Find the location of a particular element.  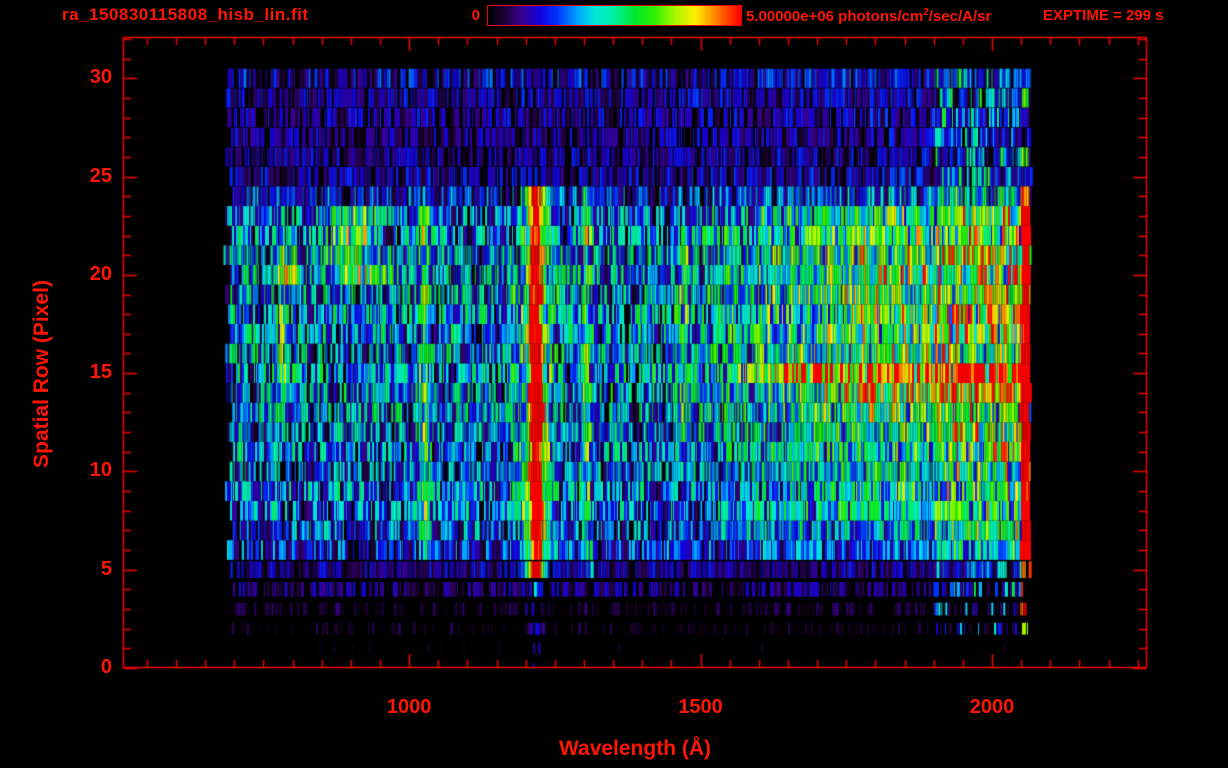

y-tick-label: 30 is located at coordinates (100, 77).